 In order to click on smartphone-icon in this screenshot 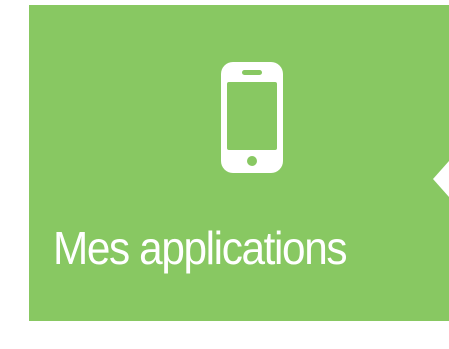, I will do `click(252, 117)`.